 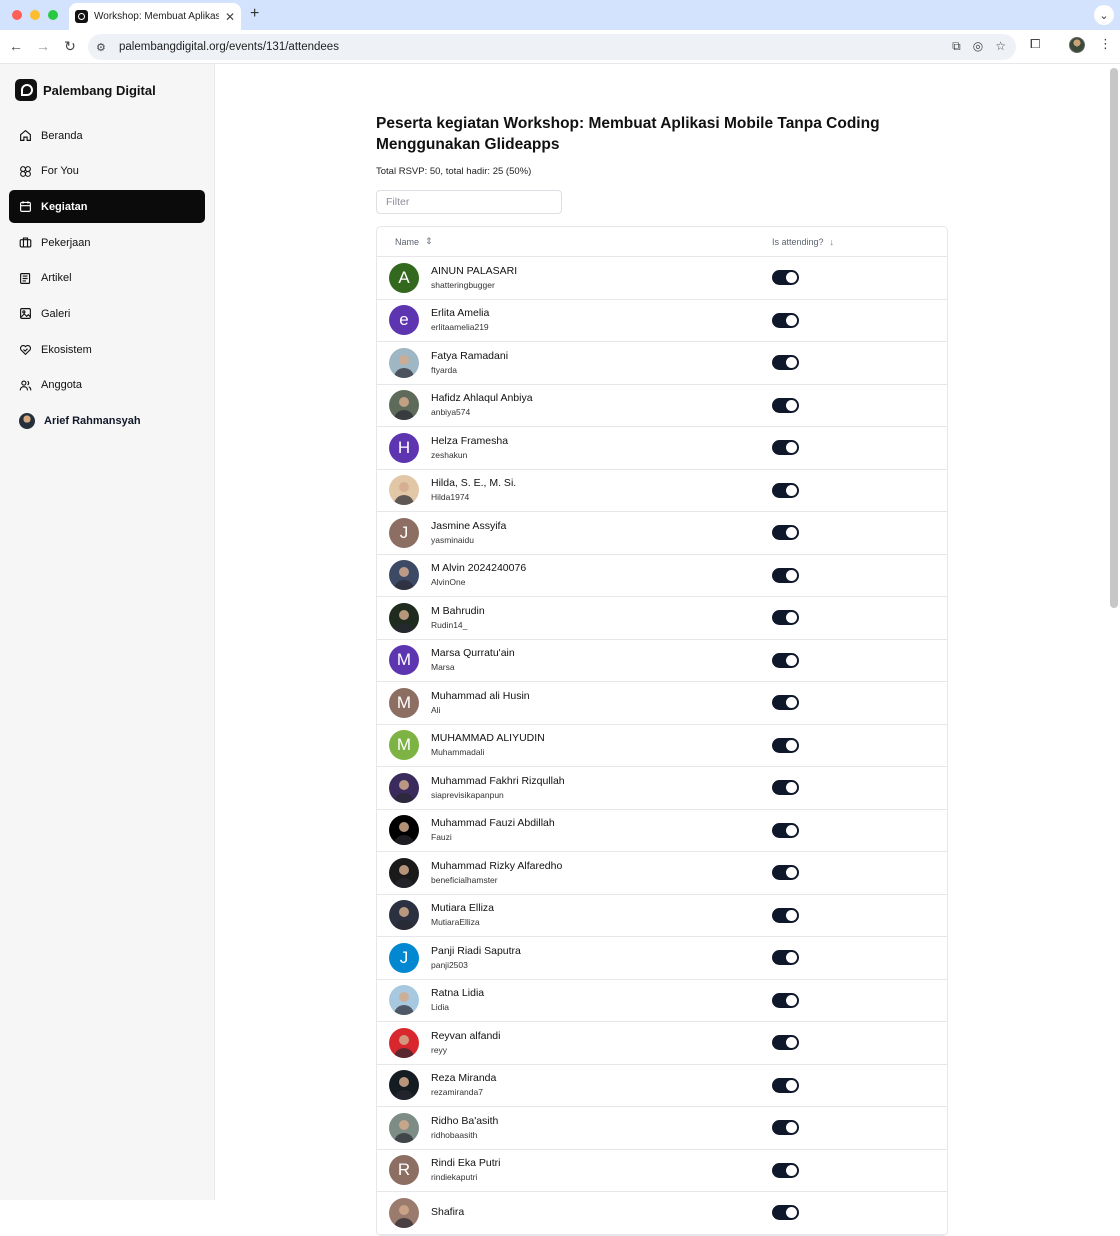 What do you see at coordinates (480, 696) in the screenshot?
I see `attendee-name: Muhammad ali Husin` at bounding box center [480, 696].